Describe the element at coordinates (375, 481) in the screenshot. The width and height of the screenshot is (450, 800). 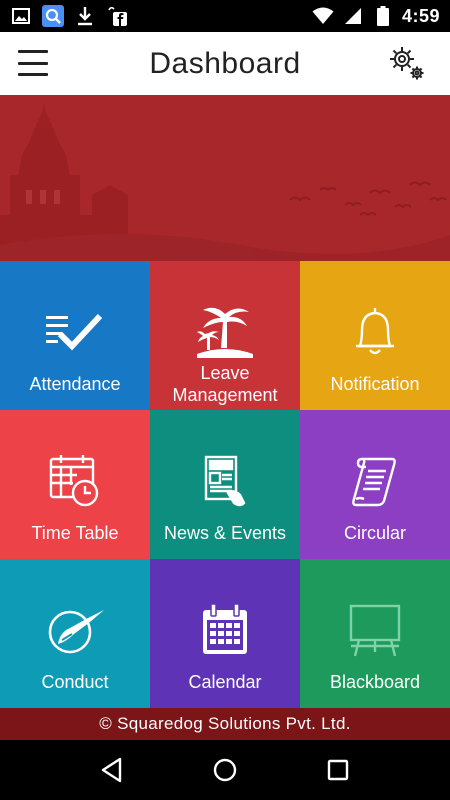
I see `scroll-icon` at that location.